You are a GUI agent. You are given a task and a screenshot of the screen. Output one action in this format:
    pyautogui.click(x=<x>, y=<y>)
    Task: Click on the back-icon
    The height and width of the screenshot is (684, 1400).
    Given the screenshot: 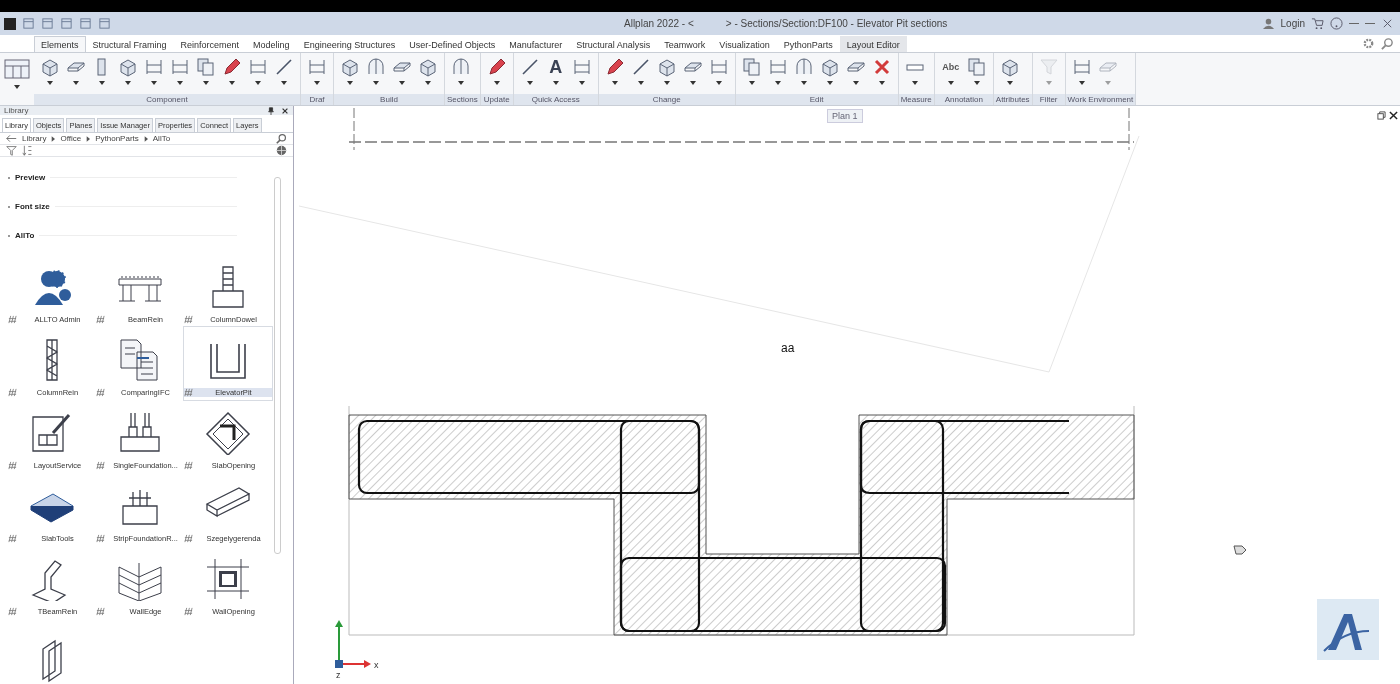 What is the action you would take?
    pyautogui.click(x=11, y=138)
    